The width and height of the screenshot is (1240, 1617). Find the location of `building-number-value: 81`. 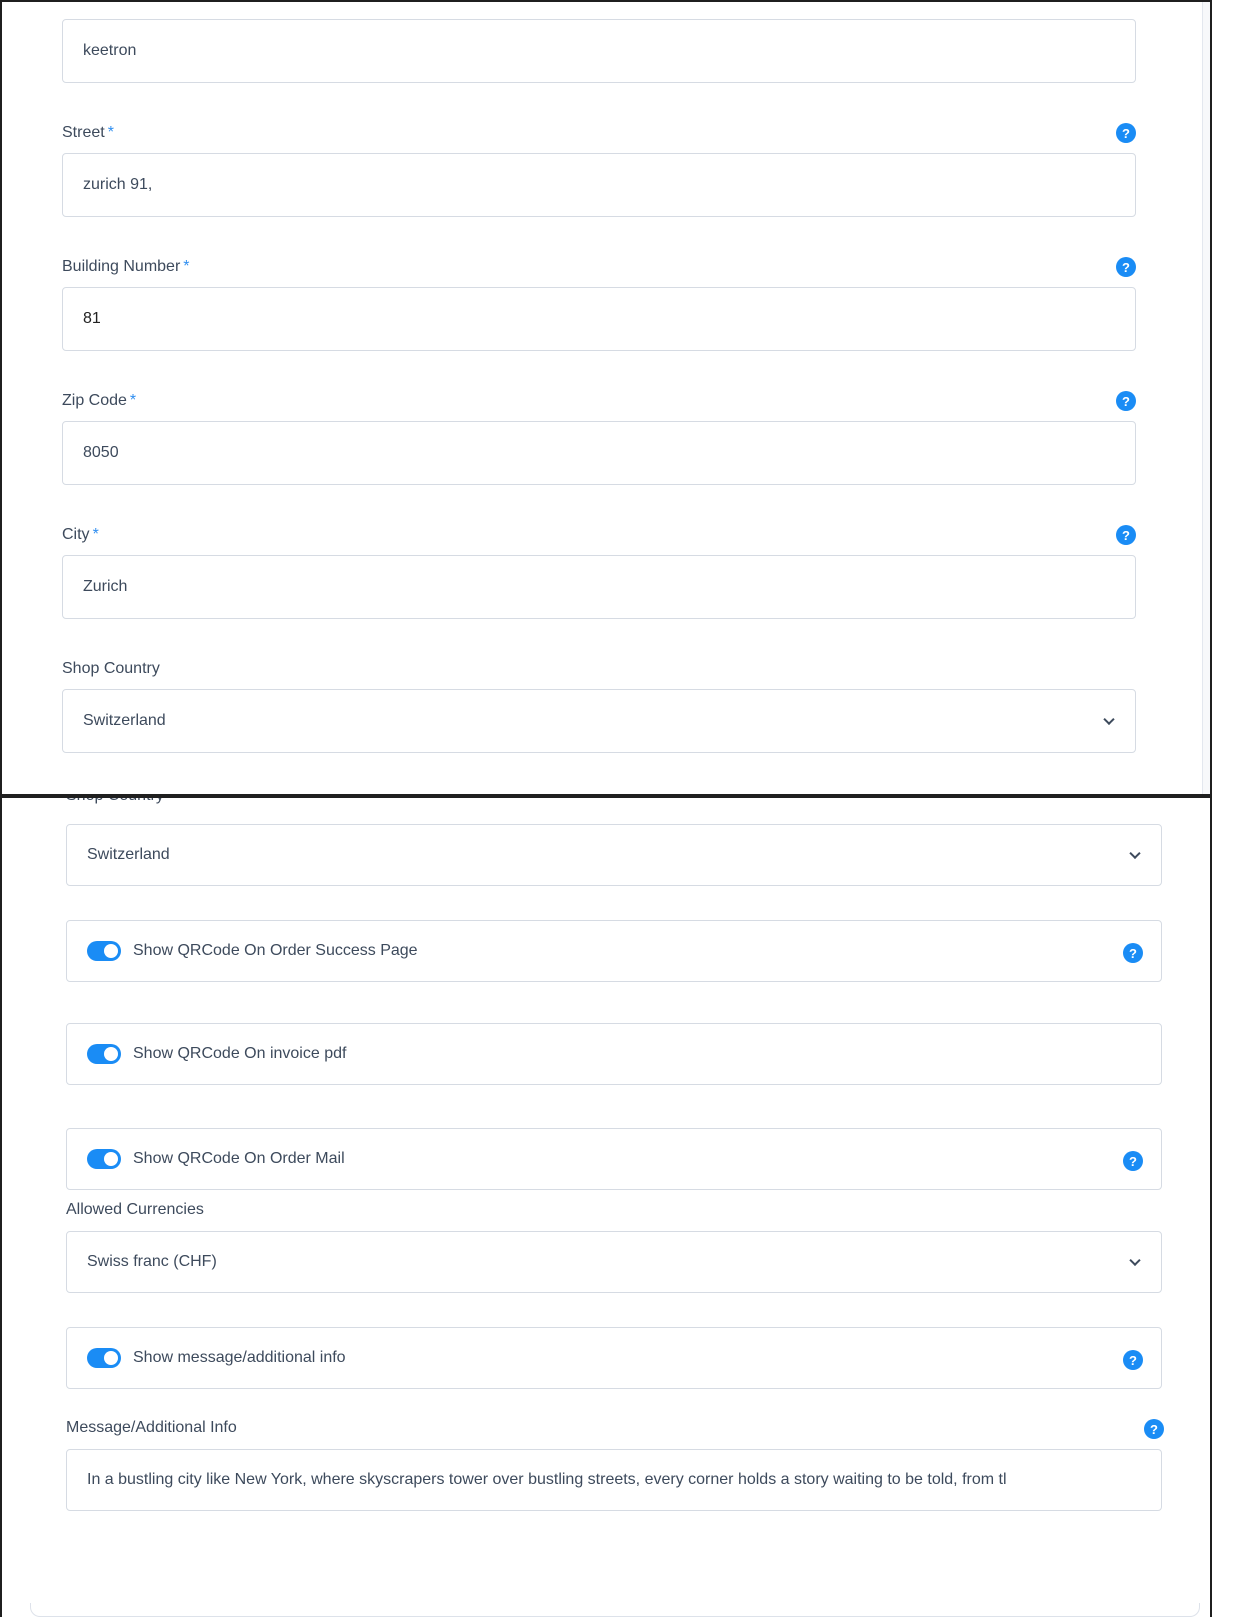

building-number-value: 81 is located at coordinates (92, 318).